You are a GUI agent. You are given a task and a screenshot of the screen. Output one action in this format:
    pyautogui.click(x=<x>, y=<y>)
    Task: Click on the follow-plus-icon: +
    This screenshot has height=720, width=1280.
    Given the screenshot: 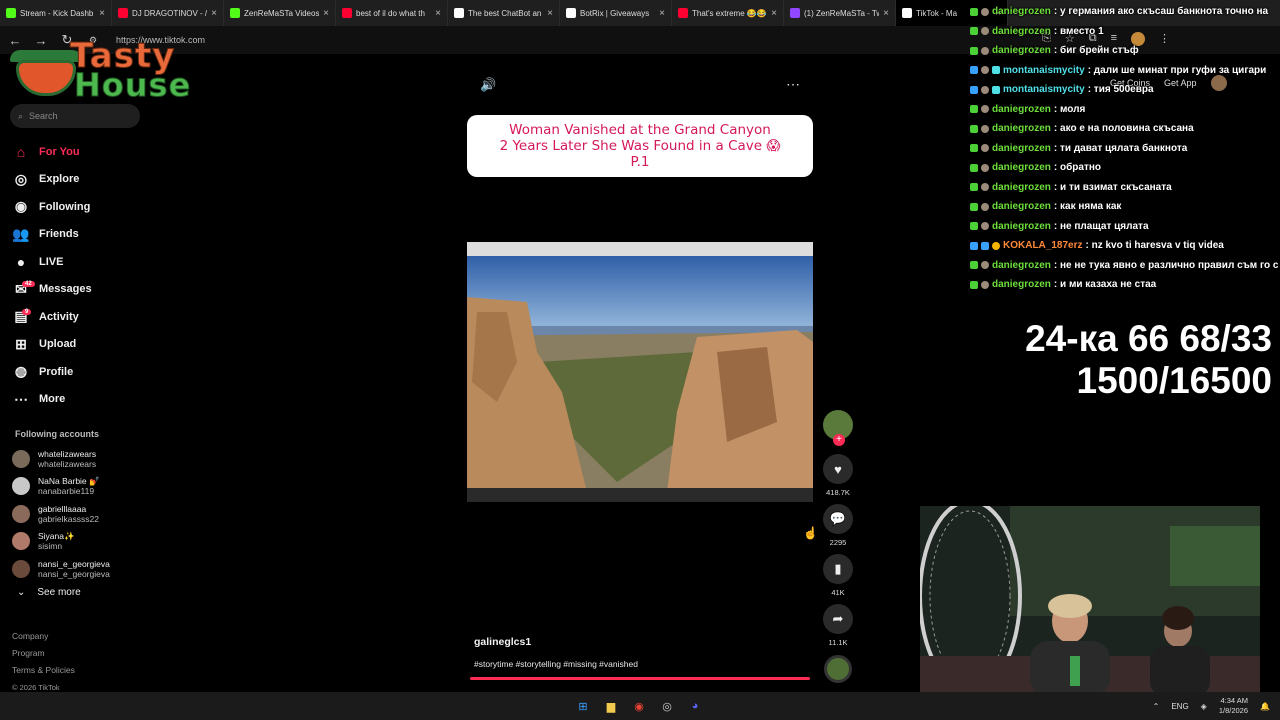 What is the action you would take?
    pyautogui.click(x=839, y=440)
    